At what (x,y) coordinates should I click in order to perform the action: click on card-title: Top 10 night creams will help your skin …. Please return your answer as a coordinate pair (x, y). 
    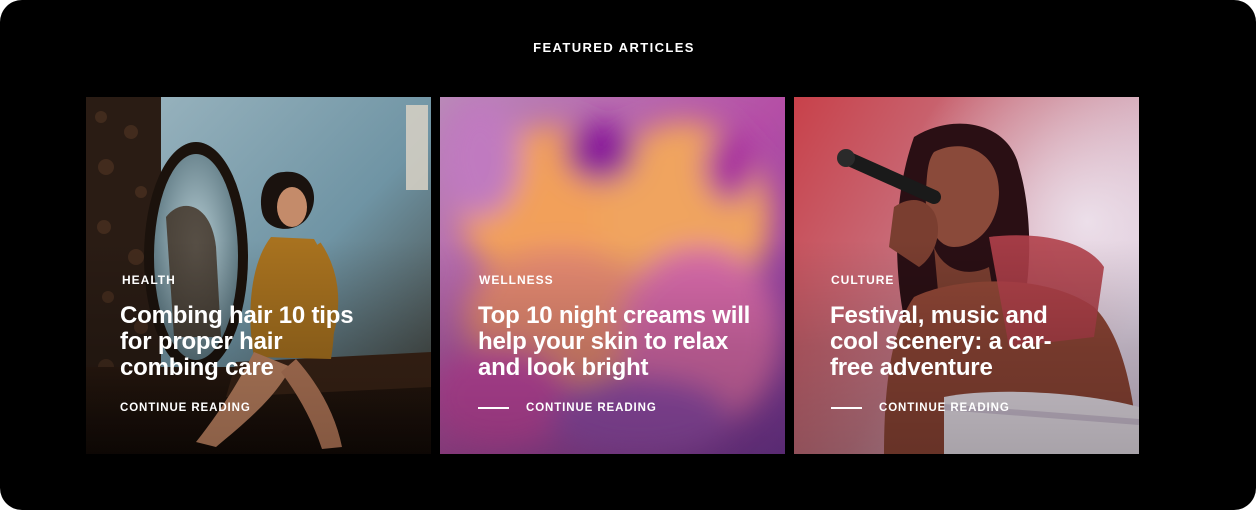
    Looking at the image, I should click on (615, 342).